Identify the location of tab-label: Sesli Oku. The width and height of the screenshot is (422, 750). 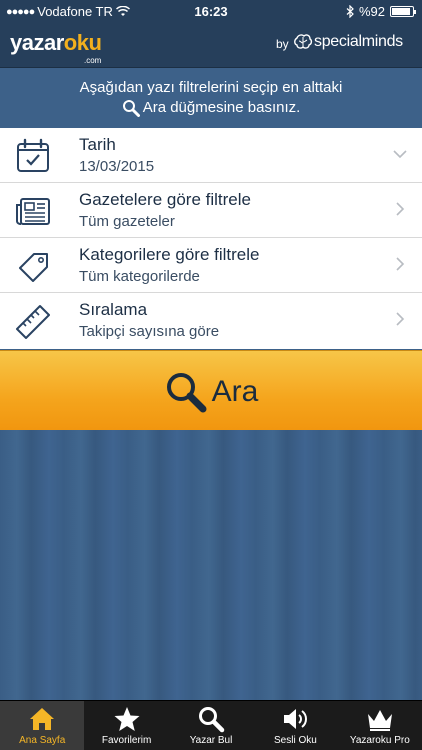
(295, 740).